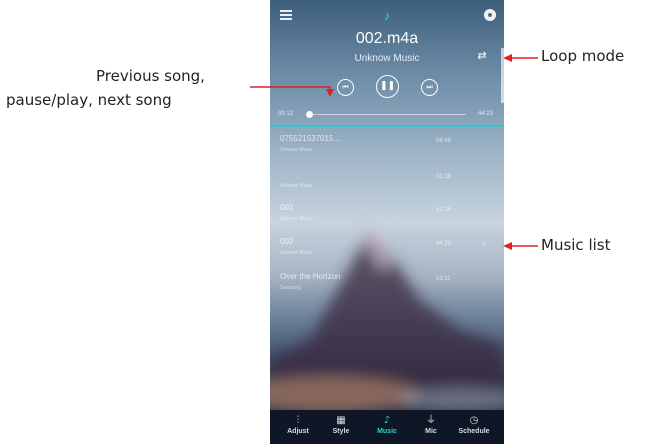 The image size is (662, 444). What do you see at coordinates (583, 56) in the screenshot?
I see `loop-mode-label: Loop mode` at bounding box center [583, 56].